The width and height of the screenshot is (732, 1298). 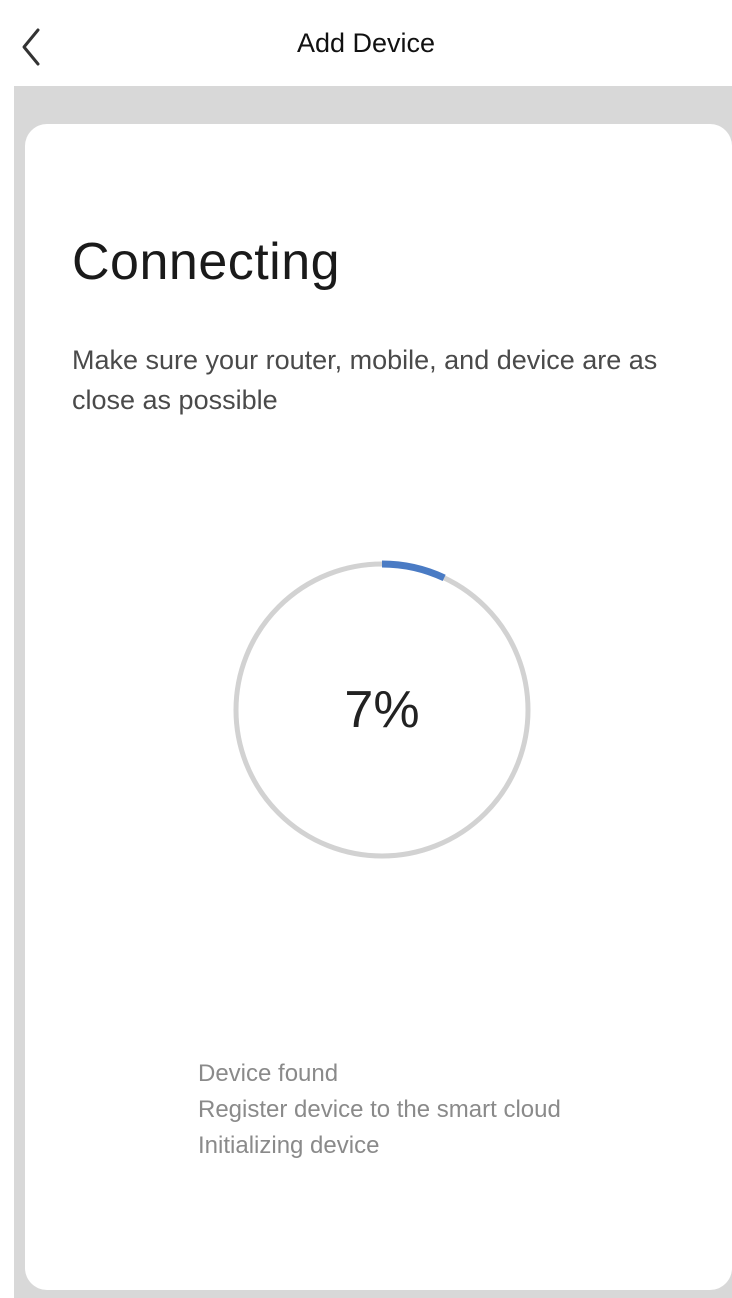 I want to click on page-title: Add Device, so click(x=366, y=43).